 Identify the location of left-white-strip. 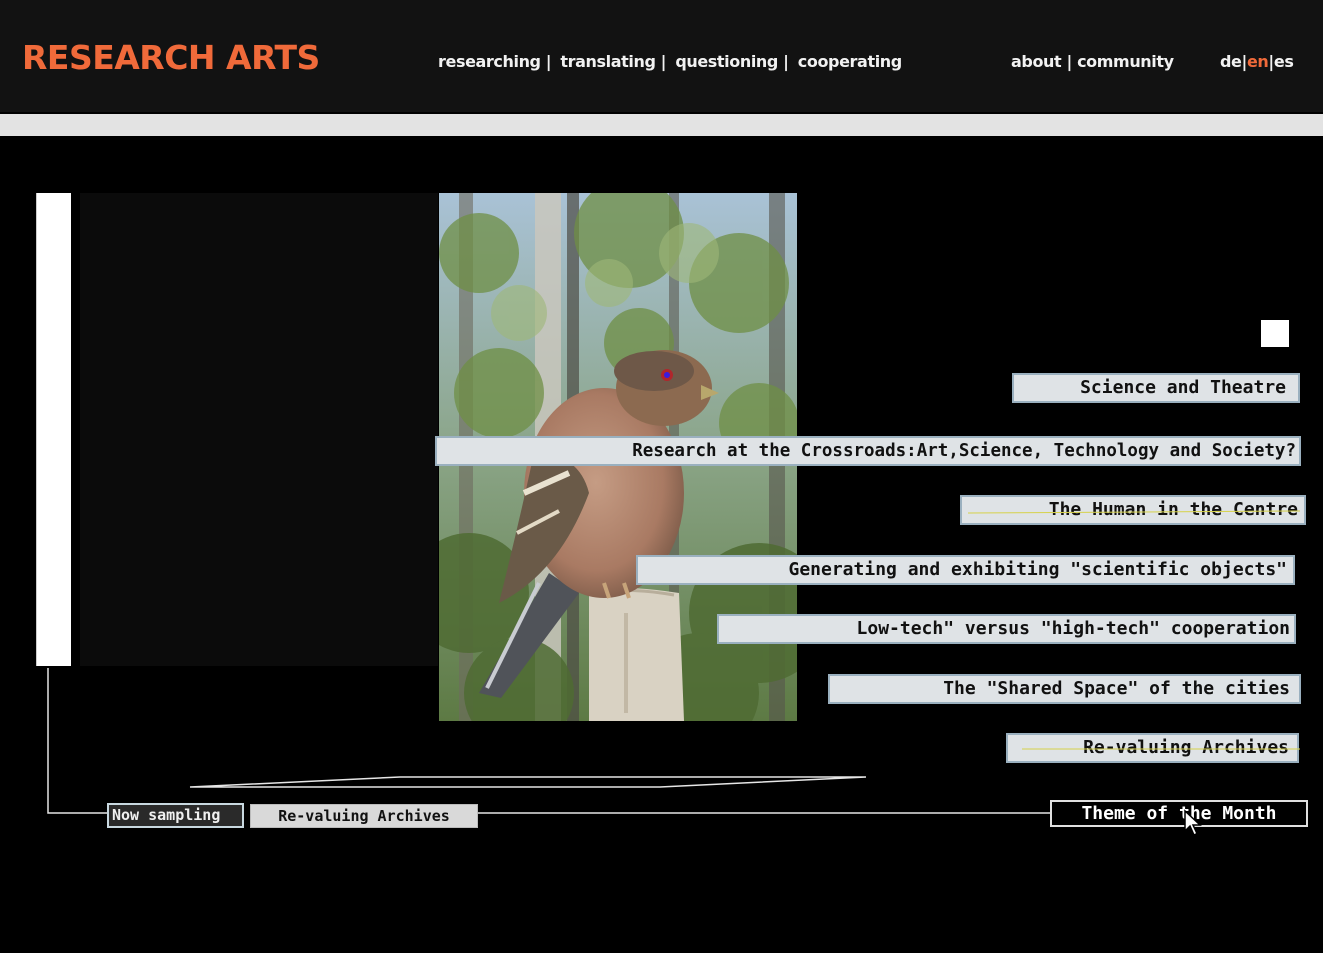
(53, 429).